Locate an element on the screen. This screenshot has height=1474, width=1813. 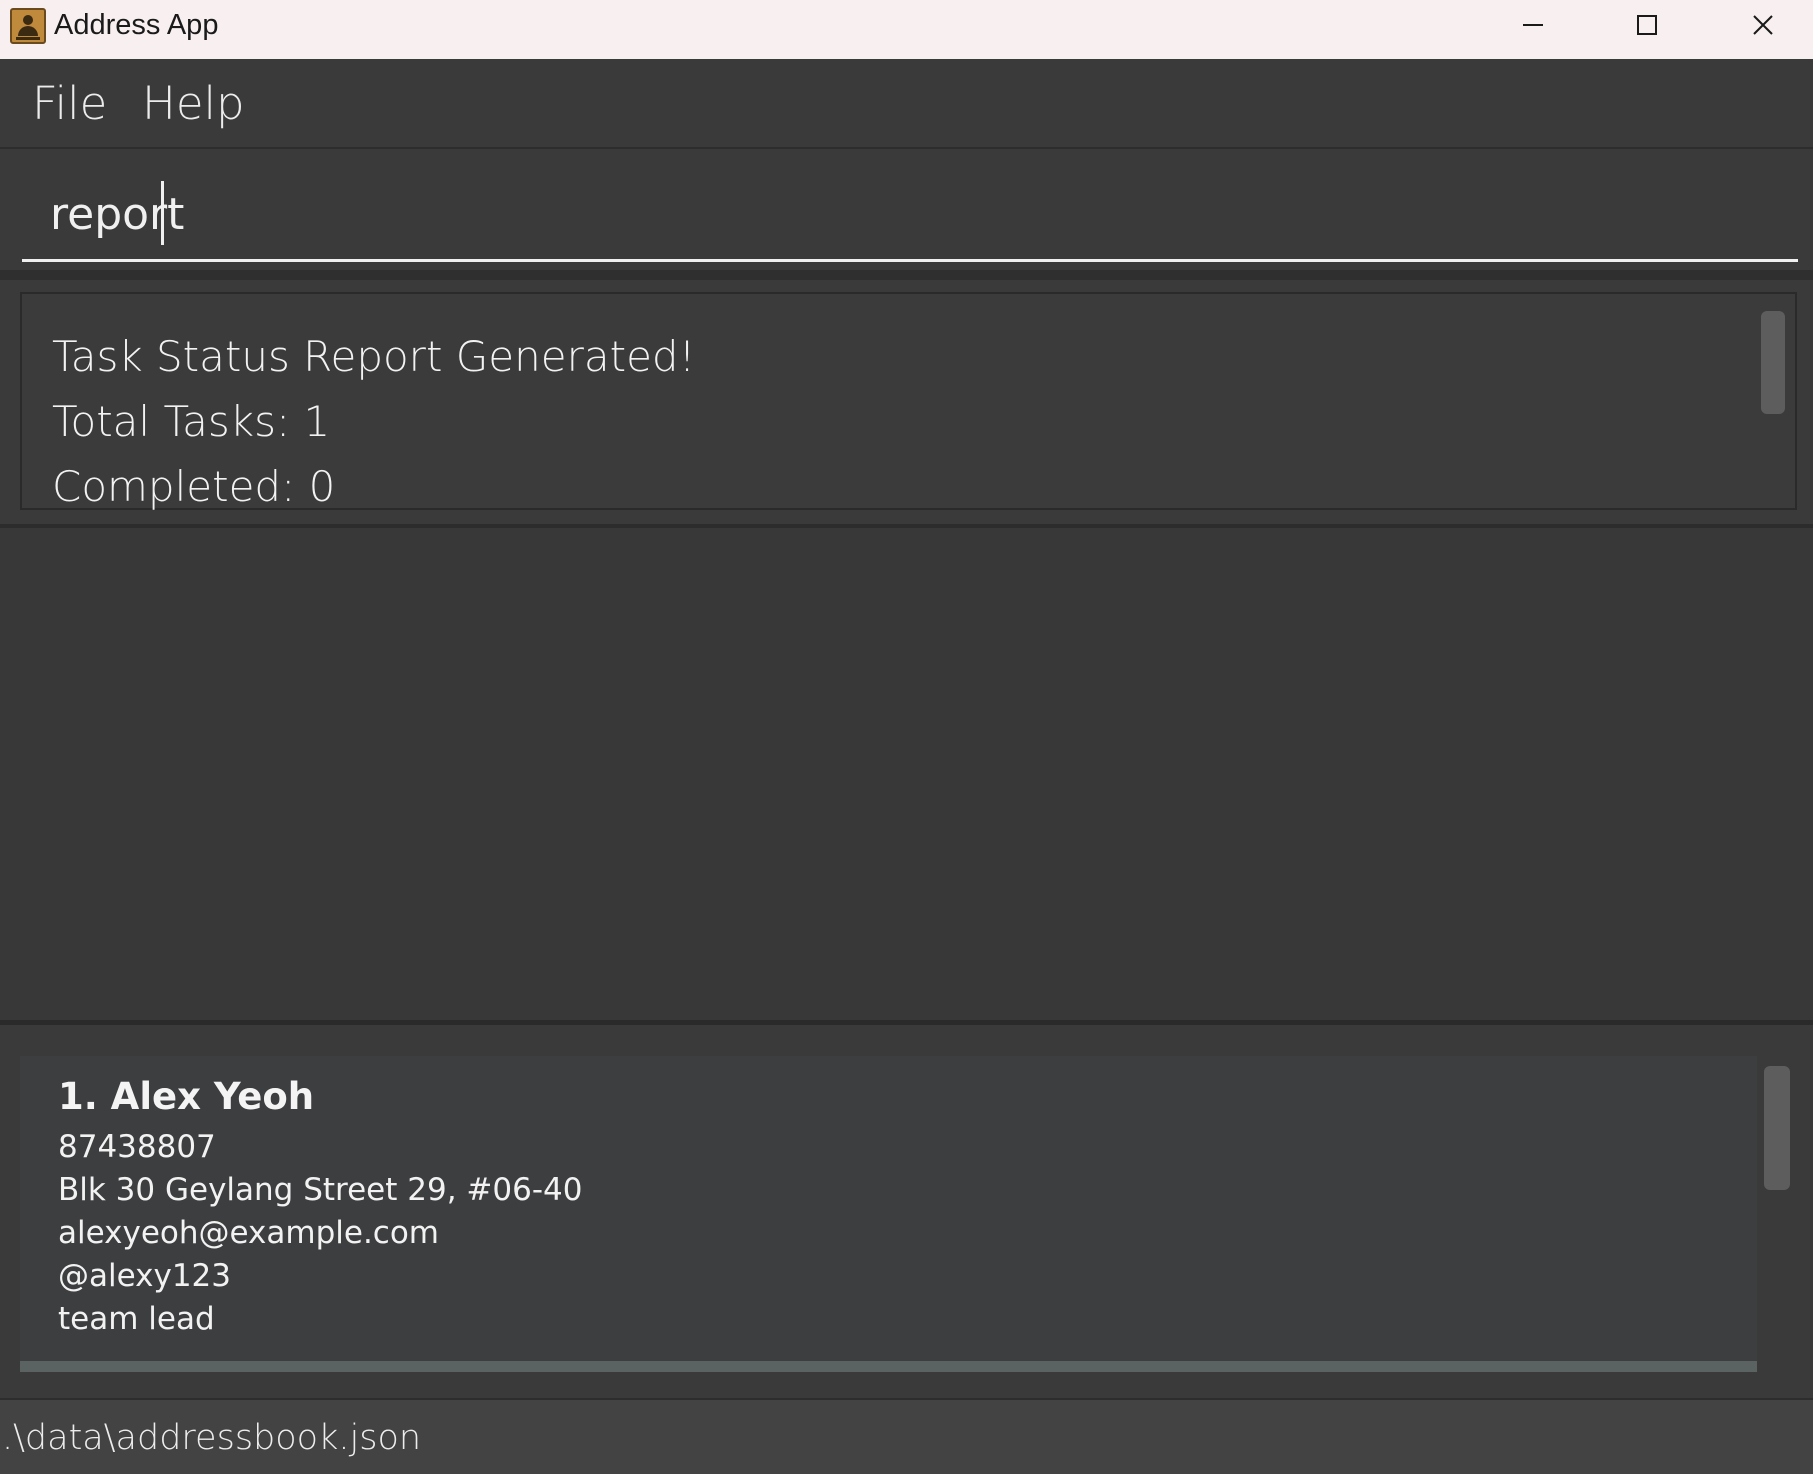
command-box is located at coordinates (906, 215).